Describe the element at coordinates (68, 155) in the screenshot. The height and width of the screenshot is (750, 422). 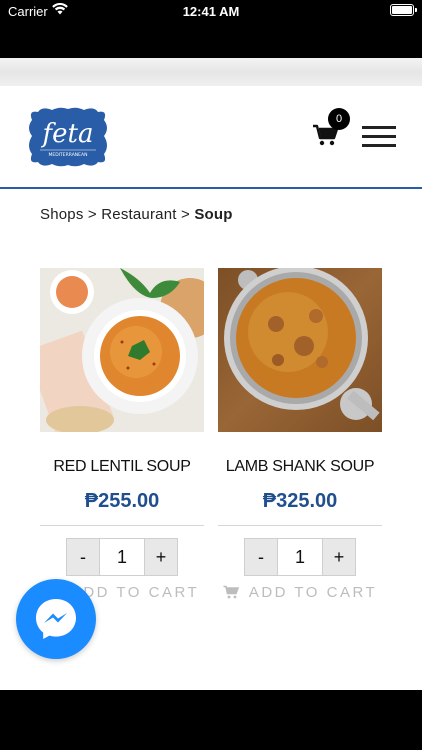
I see `svg-text: MEDITERRANEAN` at that location.